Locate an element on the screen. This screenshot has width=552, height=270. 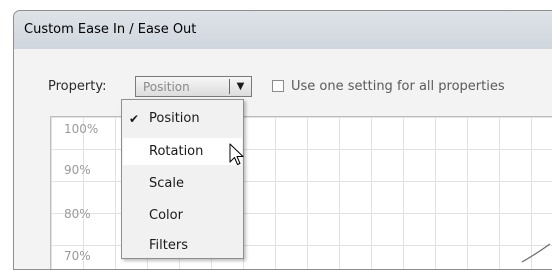
property-label: Property: is located at coordinates (77, 86).